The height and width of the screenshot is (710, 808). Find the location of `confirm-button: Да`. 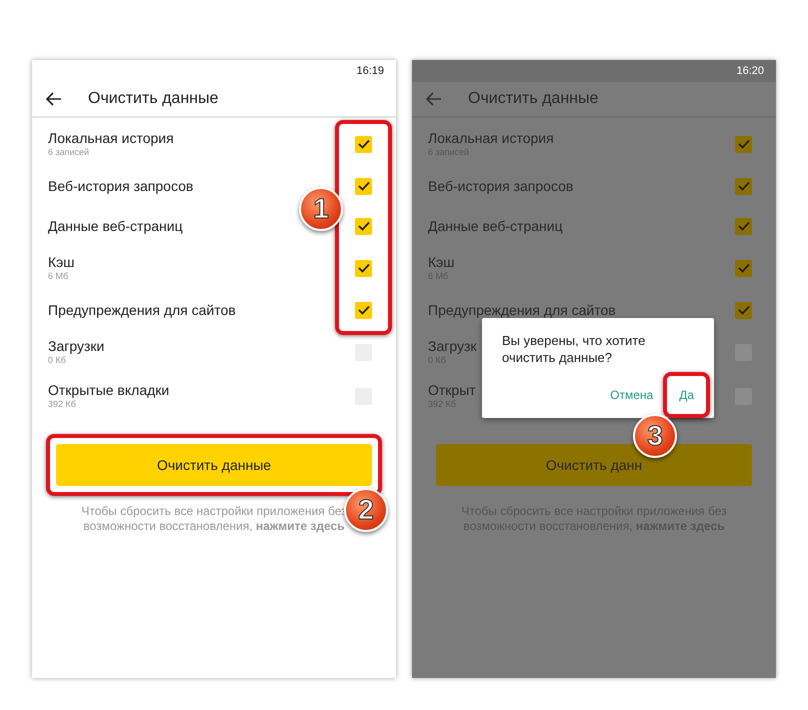

confirm-button: Да is located at coordinates (686, 395).